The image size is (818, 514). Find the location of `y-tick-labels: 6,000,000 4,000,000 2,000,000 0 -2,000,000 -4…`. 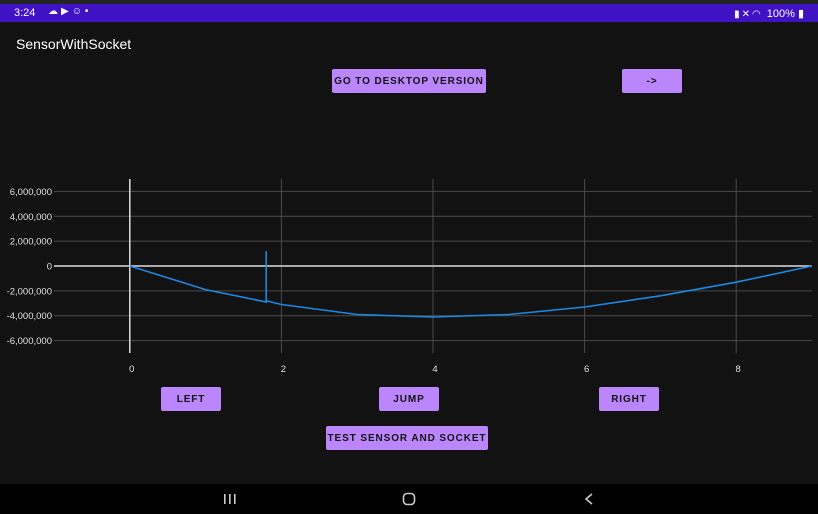

y-tick-labels: 6,000,000 4,000,000 2,000,000 0 -2,000,000 -4… is located at coordinates (29, 267).